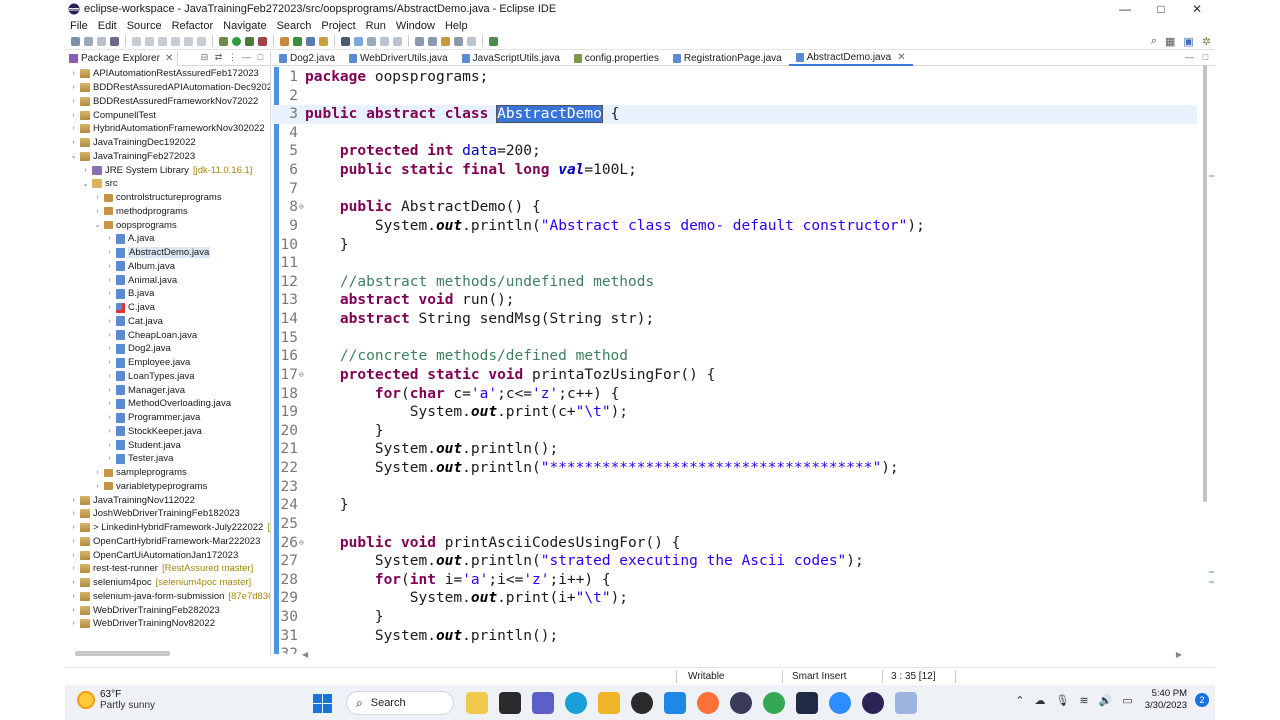 Image resolution: width=1280 pixels, height=720 pixels. What do you see at coordinates (297, 41) in the screenshot?
I see `new-package-icon` at bounding box center [297, 41].